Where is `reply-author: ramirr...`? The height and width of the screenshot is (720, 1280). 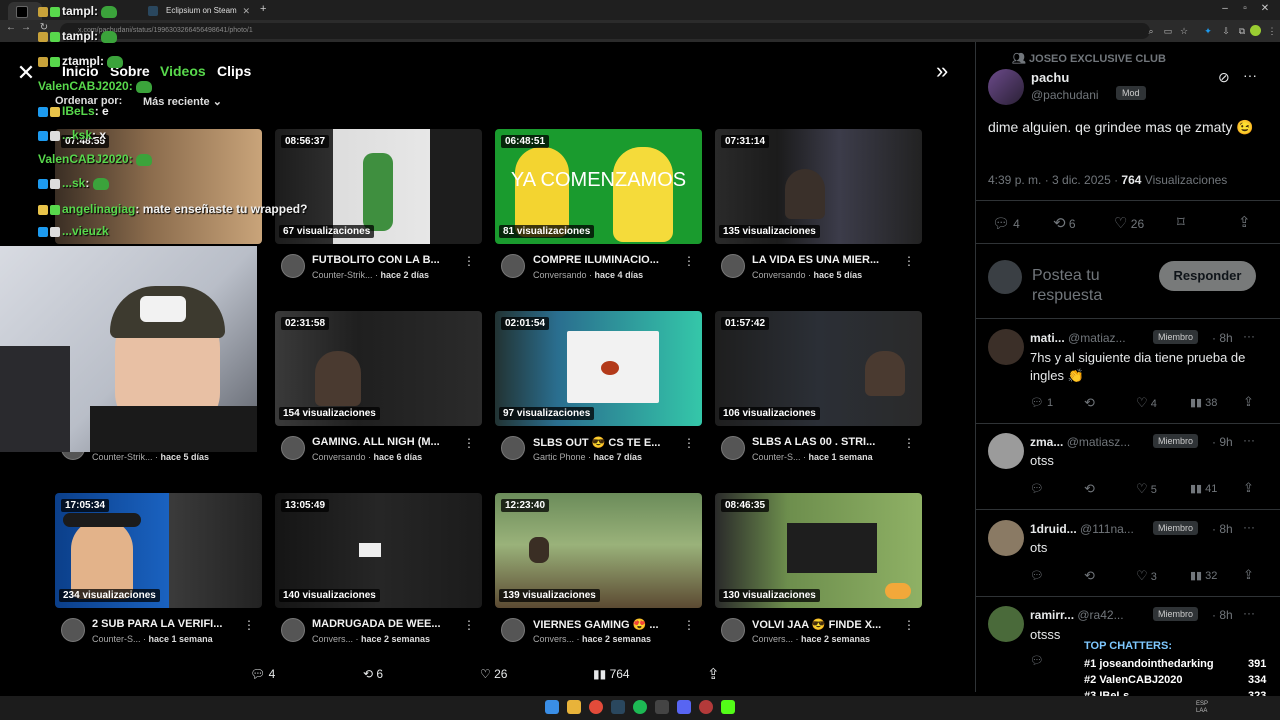
reply-author: ramirr... is located at coordinates (1052, 615).